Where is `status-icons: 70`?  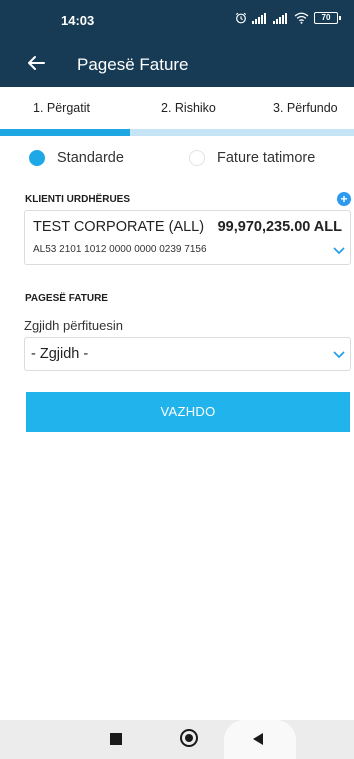 status-icons: 70 is located at coordinates (288, 18).